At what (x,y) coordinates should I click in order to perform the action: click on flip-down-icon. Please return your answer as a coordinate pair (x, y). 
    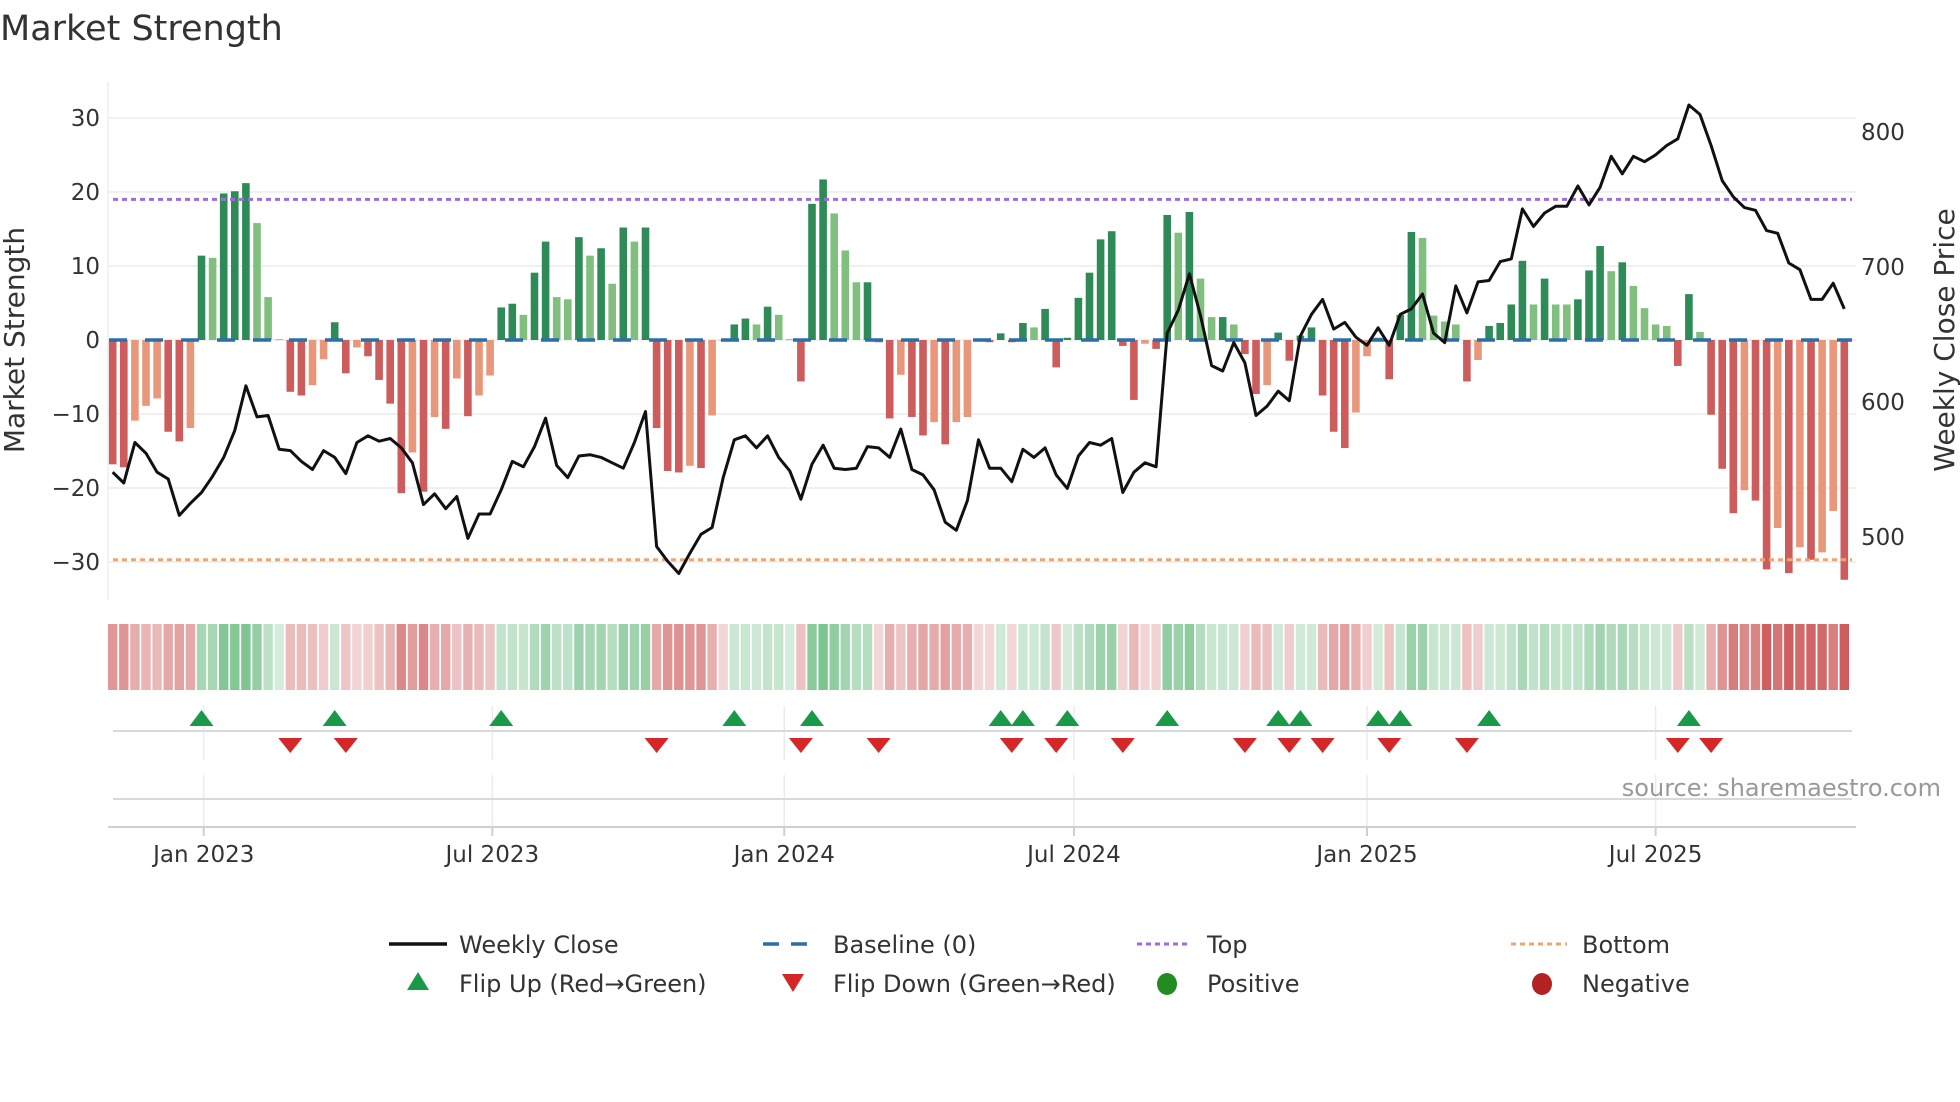
    Looking at the image, I should click on (793, 983).